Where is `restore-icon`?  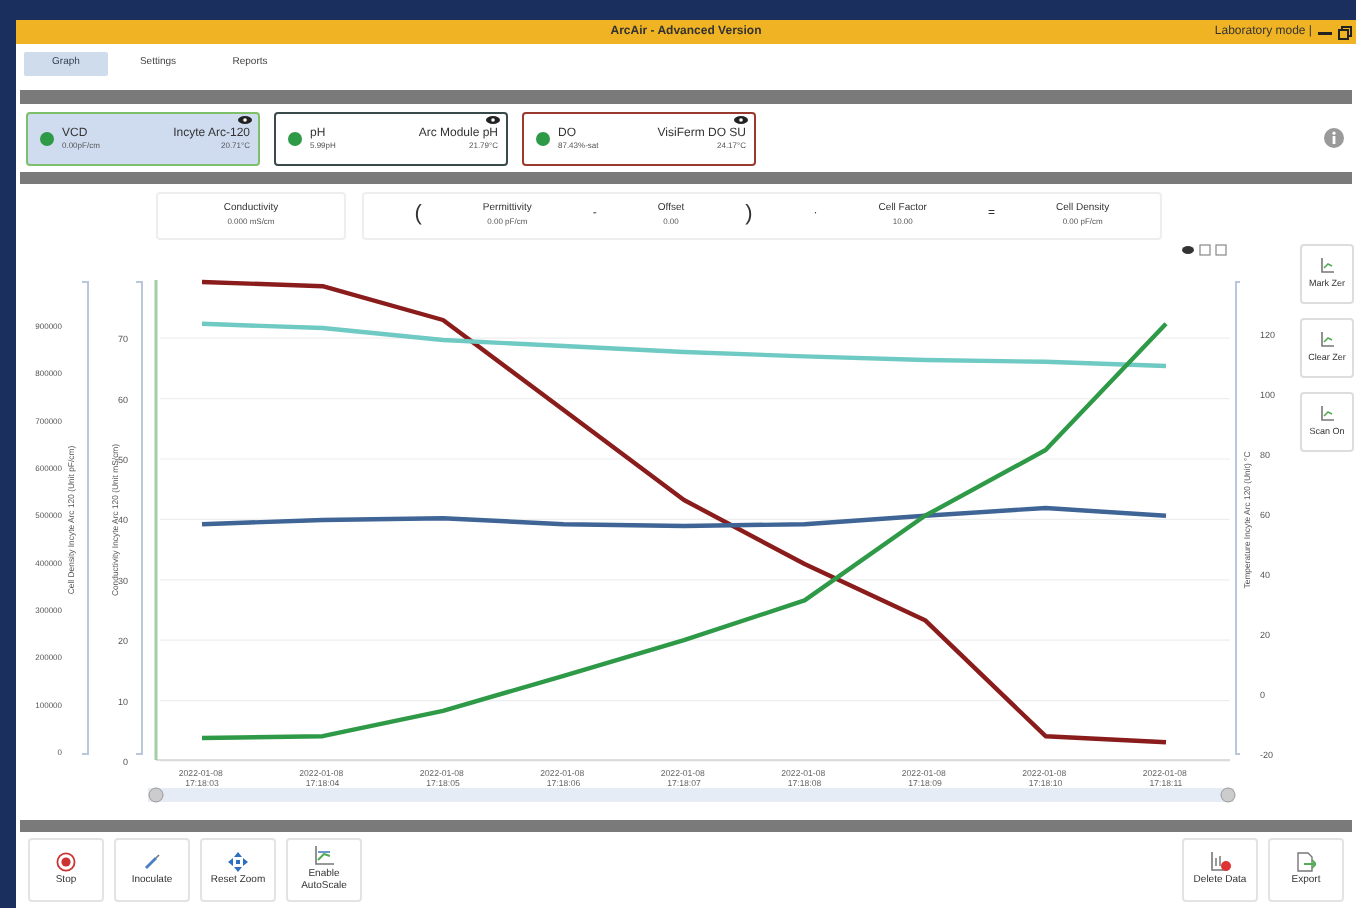
restore-icon is located at coordinates (1345, 32).